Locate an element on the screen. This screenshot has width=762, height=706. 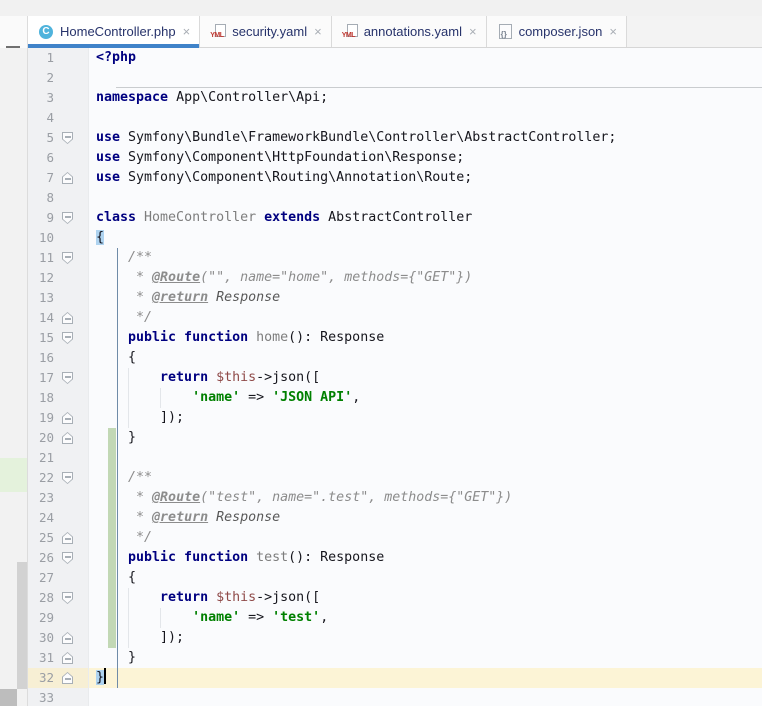
code-text: 'name' => 'test', is located at coordinates (425, 618).